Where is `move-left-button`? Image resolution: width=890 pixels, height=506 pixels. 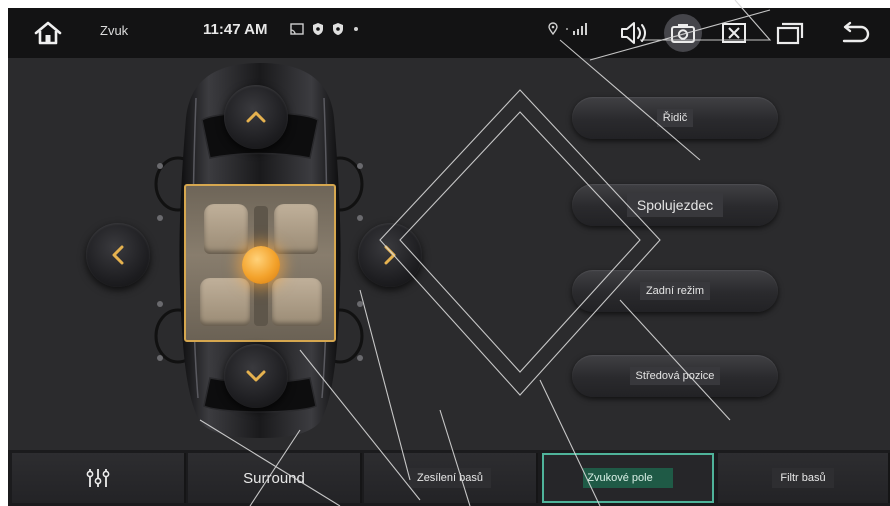 move-left-button is located at coordinates (118, 255).